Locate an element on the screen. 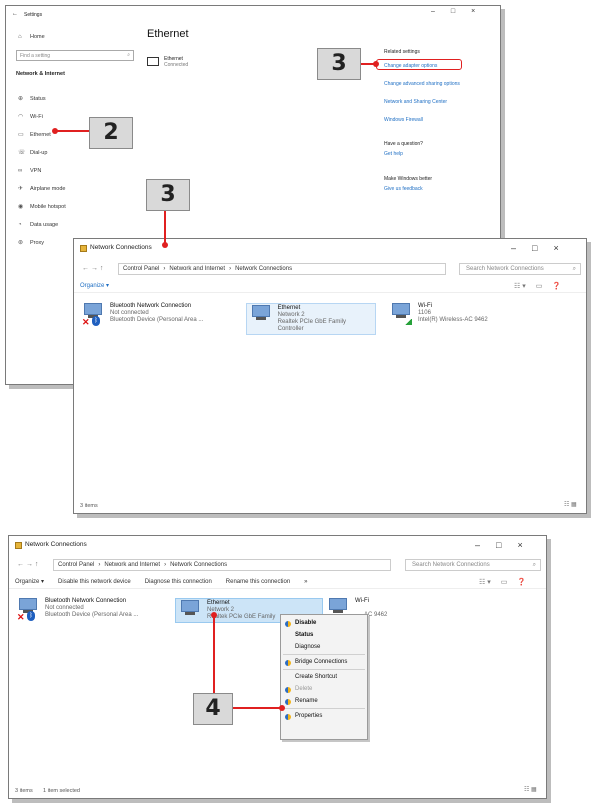  settings-window-controls: – □ × is located at coordinates (453, 11).